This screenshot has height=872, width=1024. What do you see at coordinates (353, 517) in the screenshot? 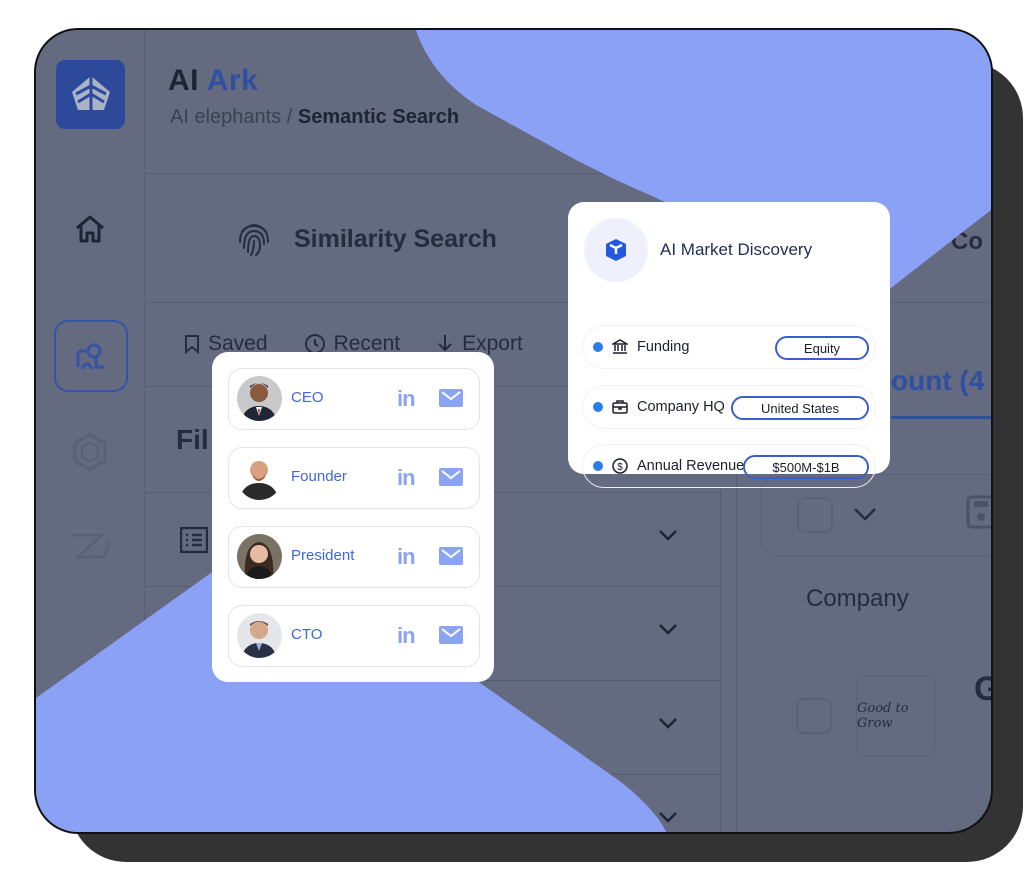
I see `contacts-card: CEO in Founder in President in CTO in` at bounding box center [353, 517].